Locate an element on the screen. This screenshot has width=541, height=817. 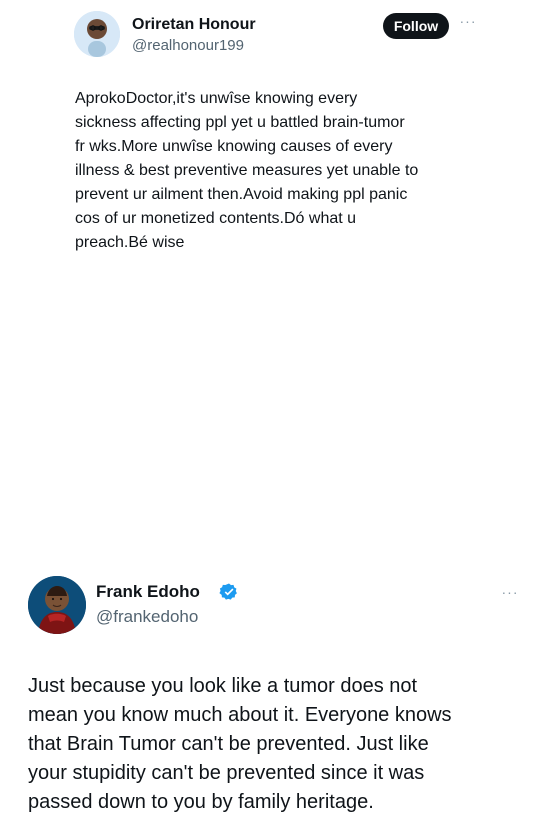
follow-button: Follow is located at coordinates (416, 26).